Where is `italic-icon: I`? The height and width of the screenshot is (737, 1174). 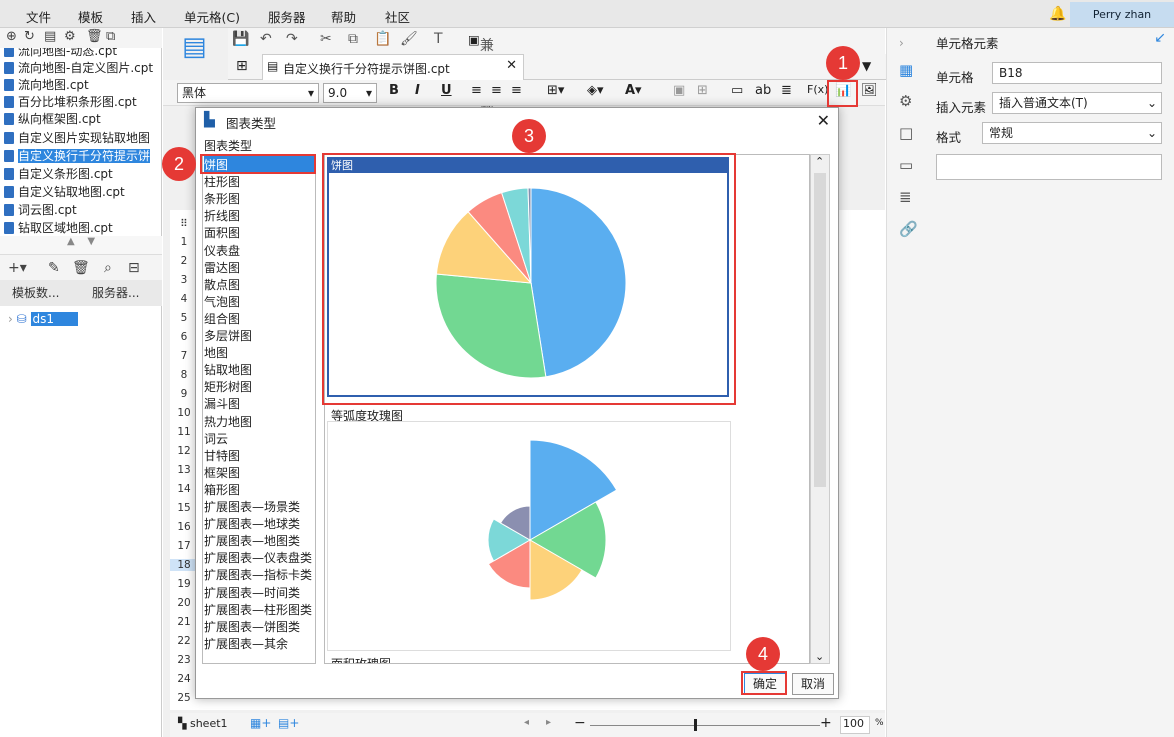
italic-icon: I is located at coordinates (417, 90).